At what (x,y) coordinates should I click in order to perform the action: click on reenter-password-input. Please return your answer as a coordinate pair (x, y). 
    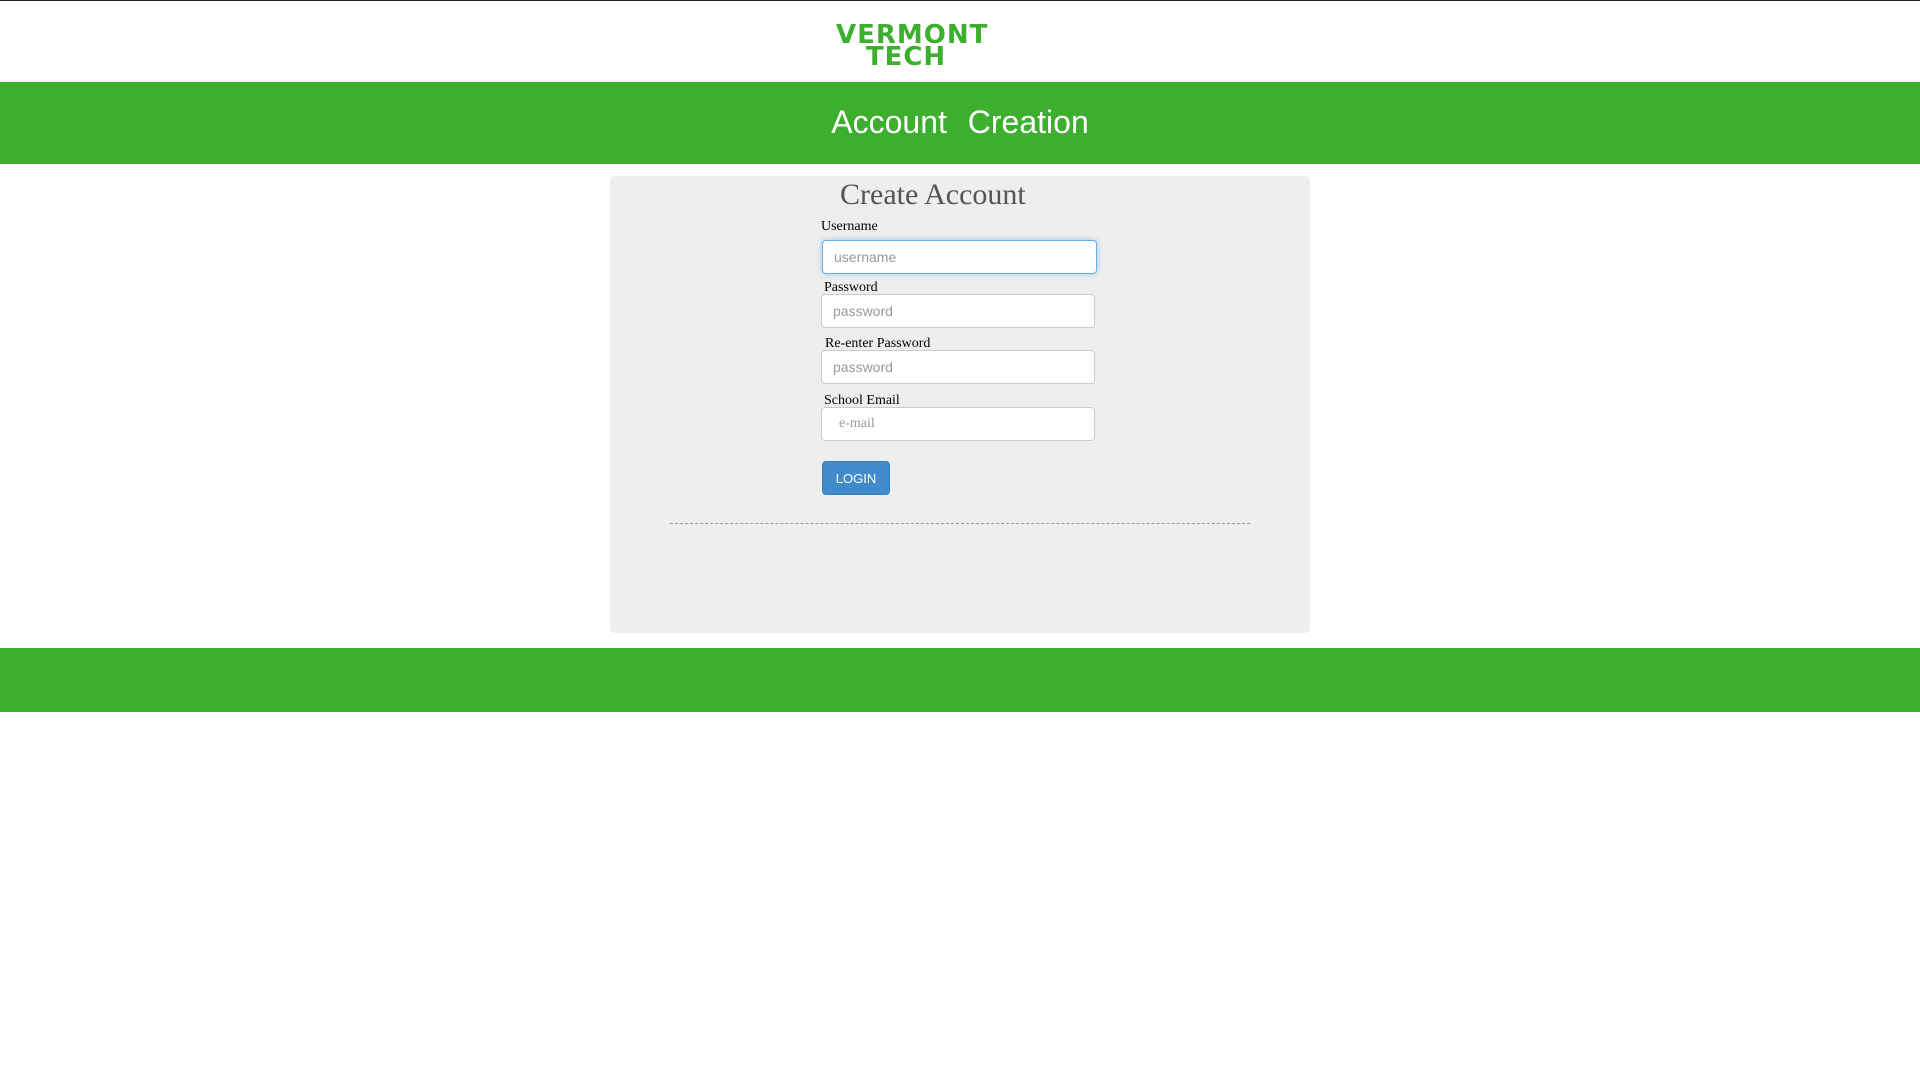
    Looking at the image, I should click on (958, 367).